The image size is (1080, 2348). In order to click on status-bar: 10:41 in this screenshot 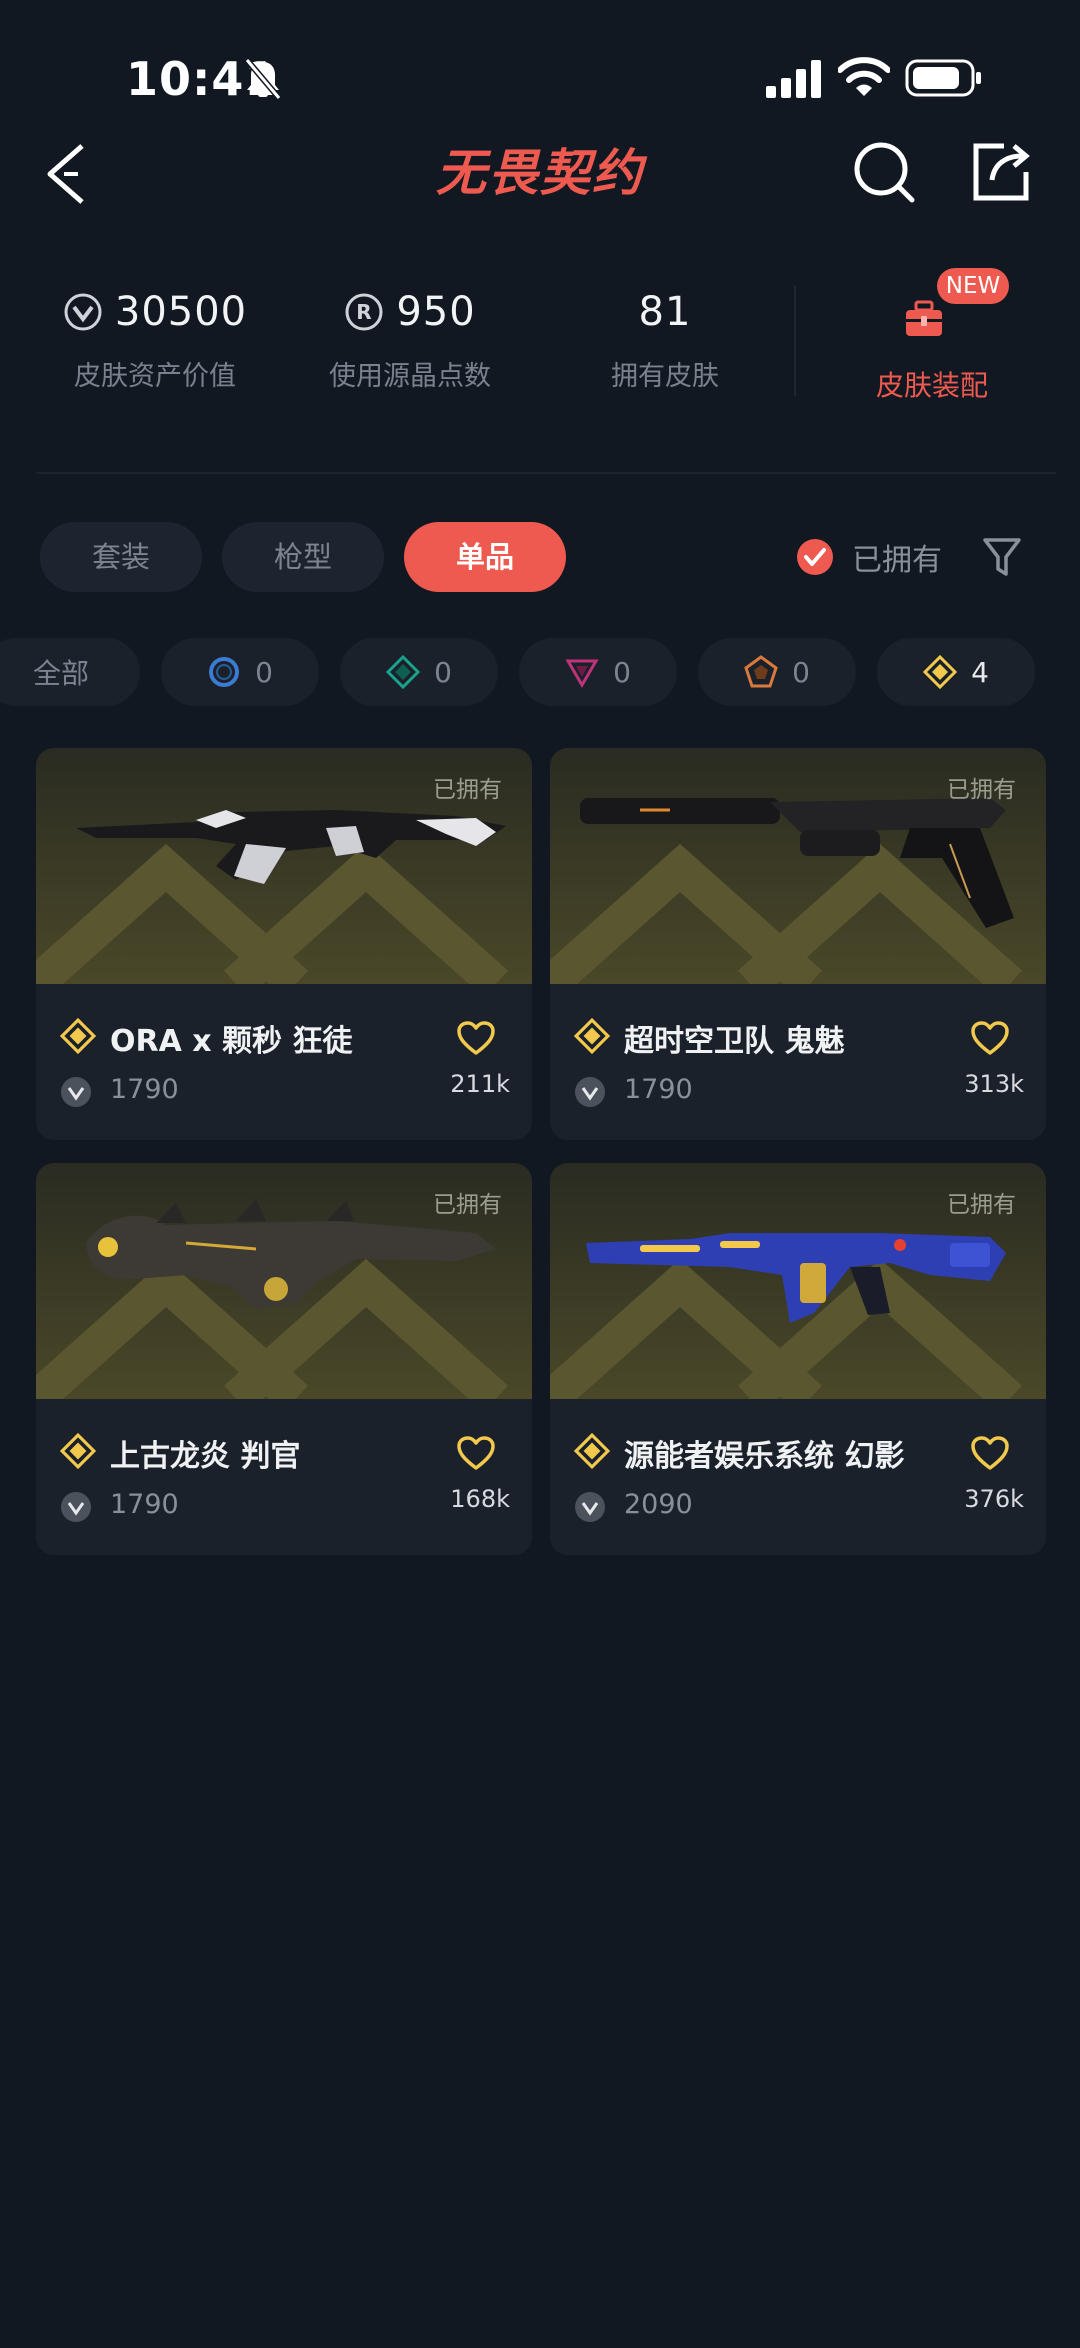, I will do `click(540, 75)`.